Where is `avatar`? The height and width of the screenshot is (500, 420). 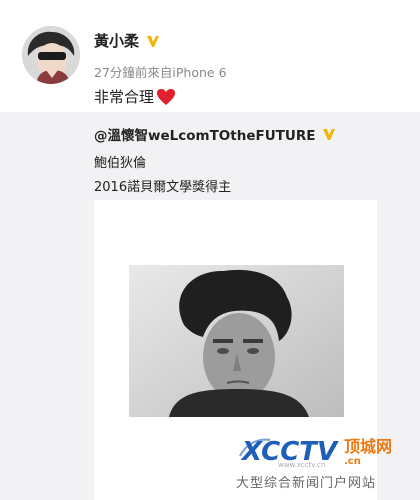 avatar is located at coordinates (51, 55).